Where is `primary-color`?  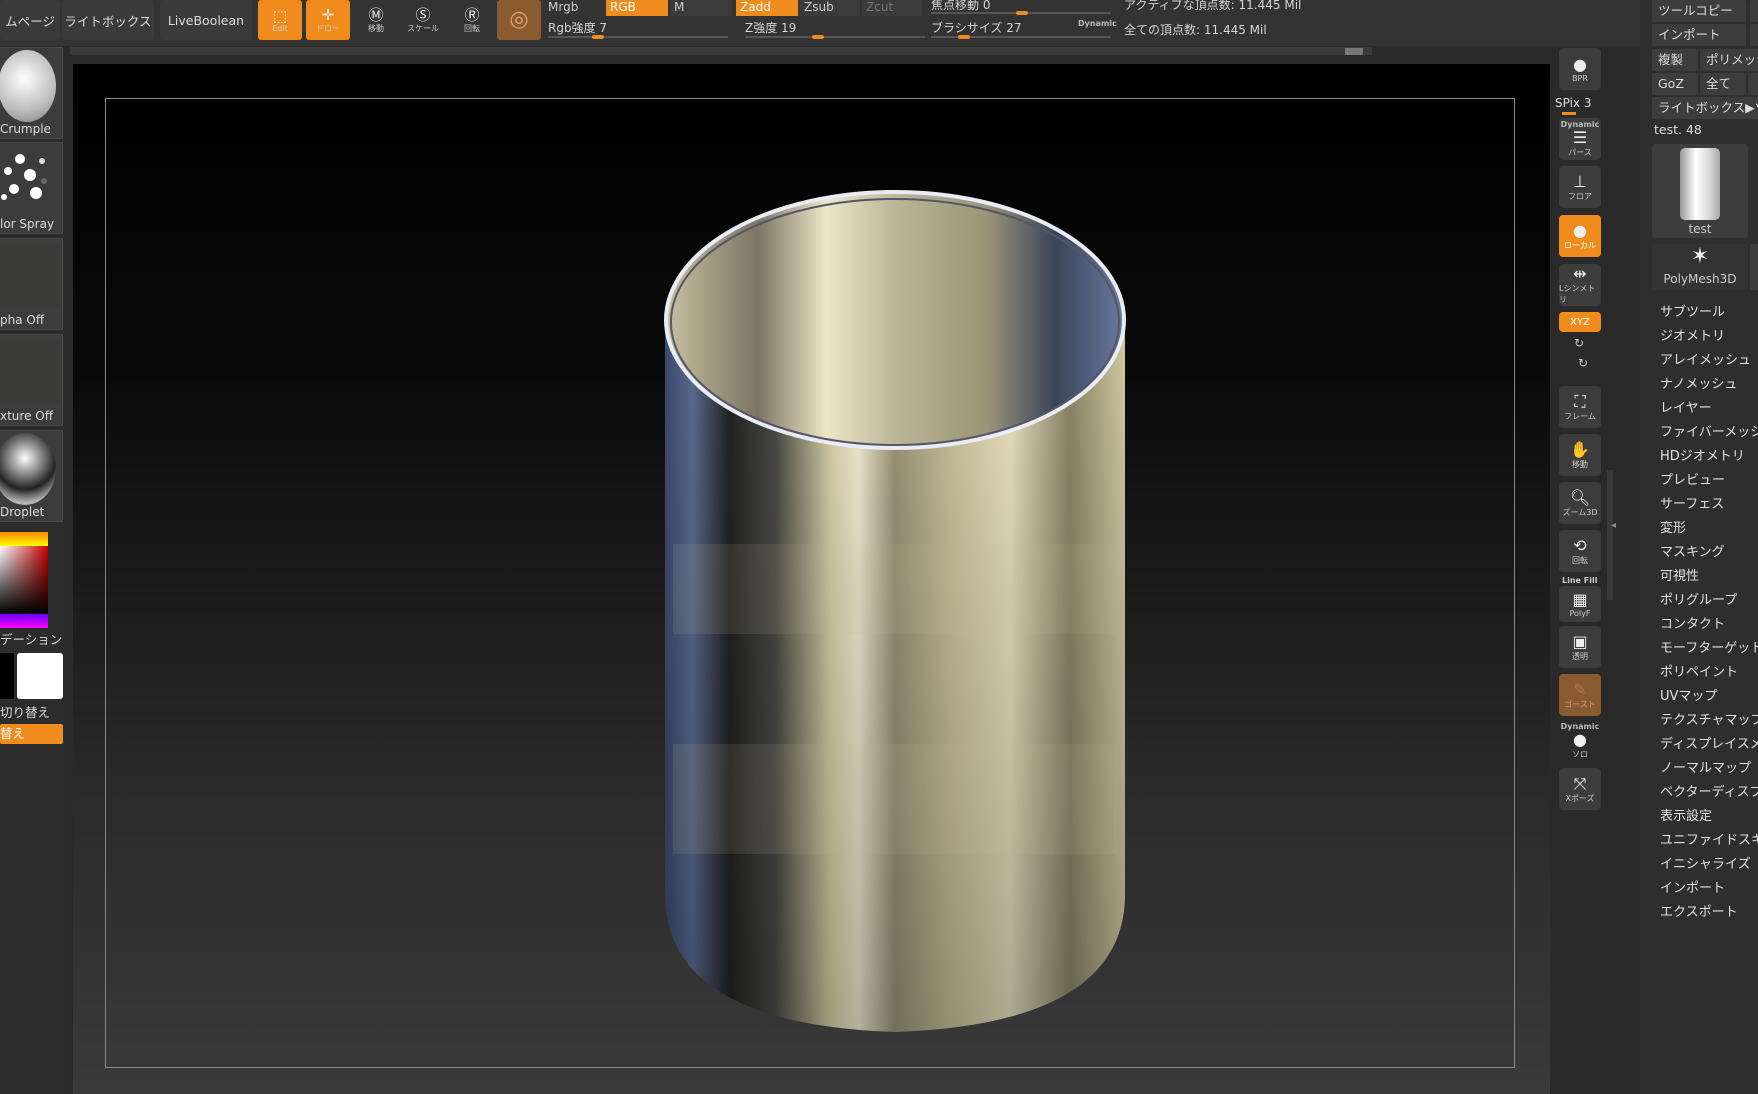 primary-color is located at coordinates (40, 676).